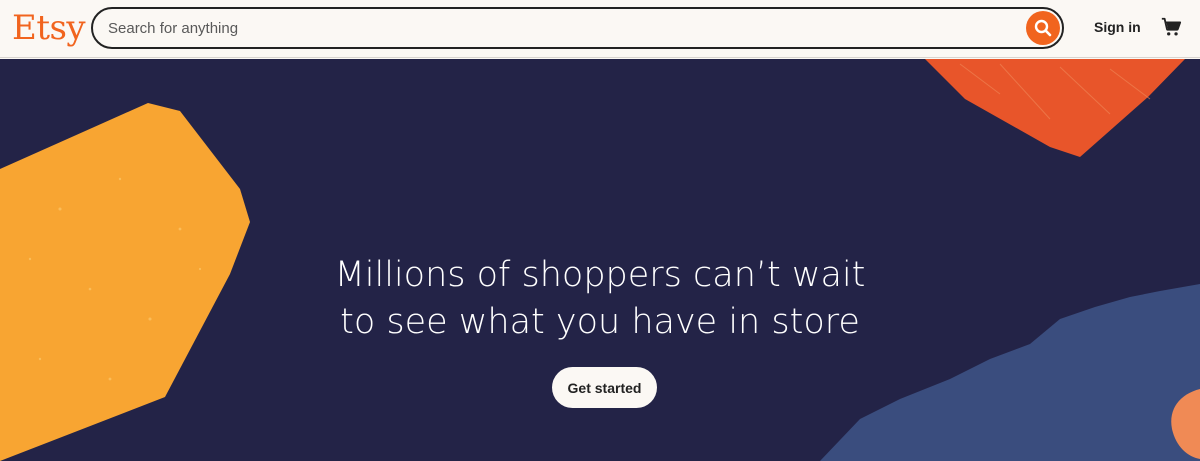 The image size is (1200, 461). What do you see at coordinates (600, 275) in the screenshot?
I see `hero-headline-line1: Millions of shoppers can’t wait` at bounding box center [600, 275].